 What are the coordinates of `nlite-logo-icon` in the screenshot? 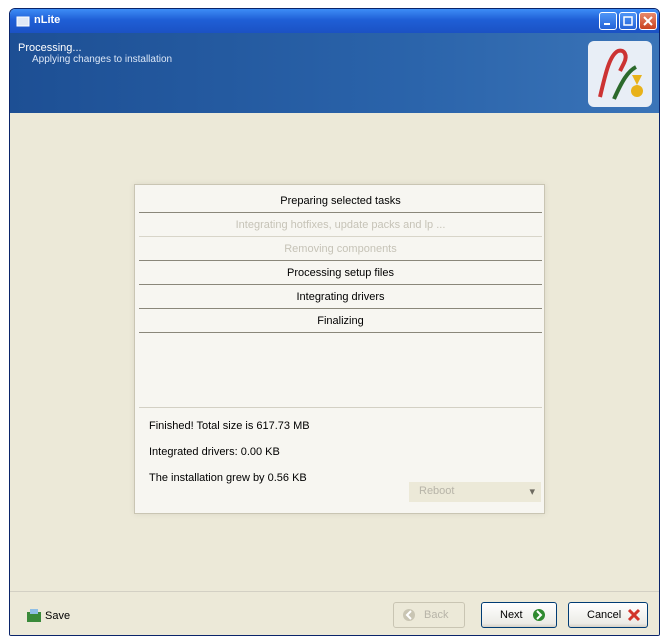 It's located at (620, 74).